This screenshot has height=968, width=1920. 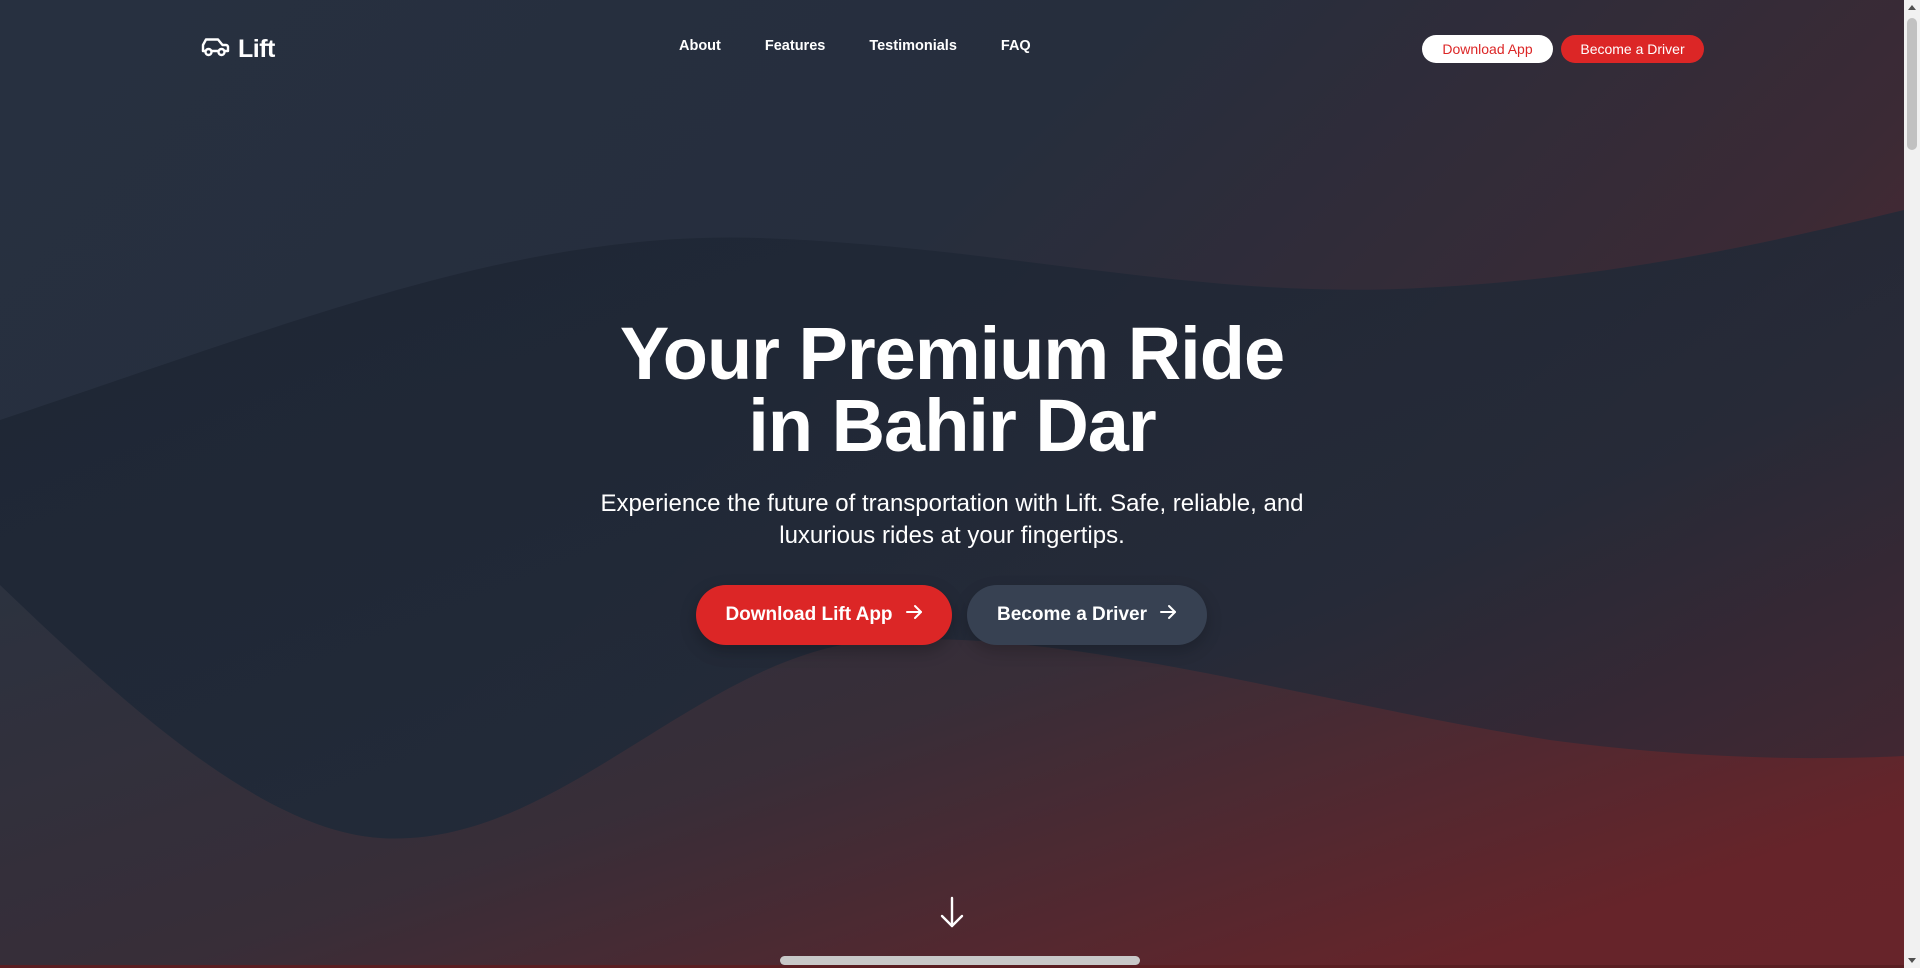 What do you see at coordinates (215, 49) in the screenshot?
I see `car-icon` at bounding box center [215, 49].